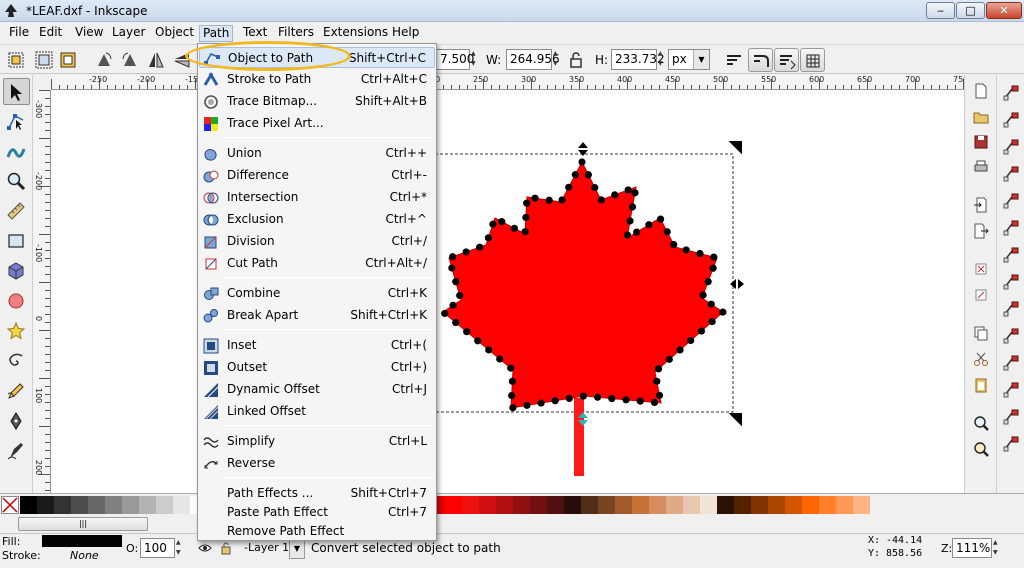 This screenshot has height=568, width=1024. Describe the element at coordinates (981, 269) in the screenshot. I see `undo-button` at that location.